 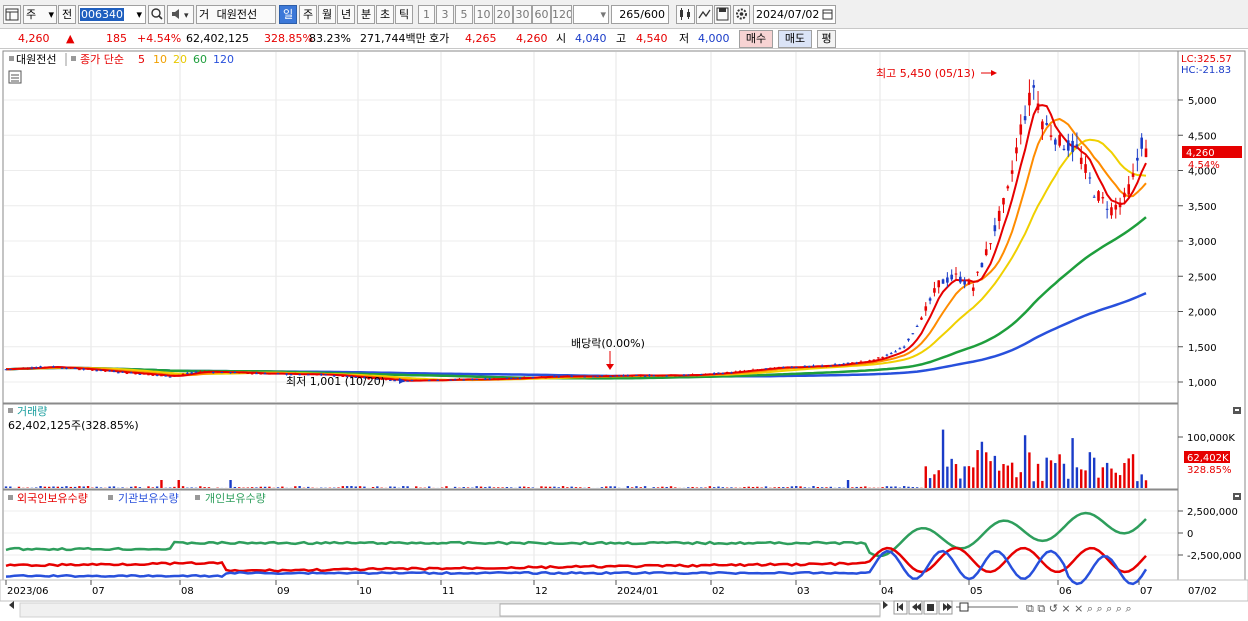 I want to click on next-page-icon, so click(x=945, y=607).